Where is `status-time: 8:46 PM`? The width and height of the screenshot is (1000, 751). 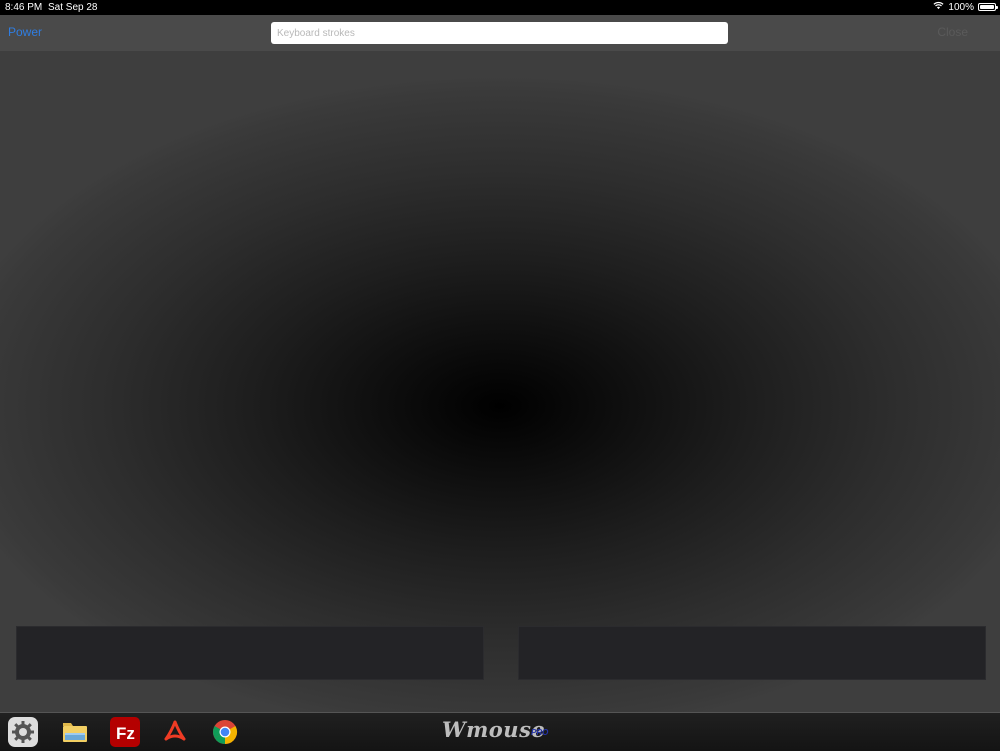
status-time: 8:46 PM is located at coordinates (24, 7).